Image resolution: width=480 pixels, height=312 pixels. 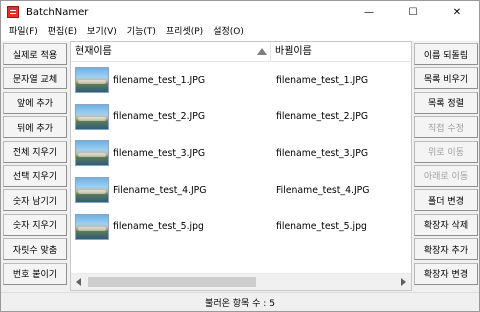 I want to click on minimize-icon: —, so click(x=369, y=12).